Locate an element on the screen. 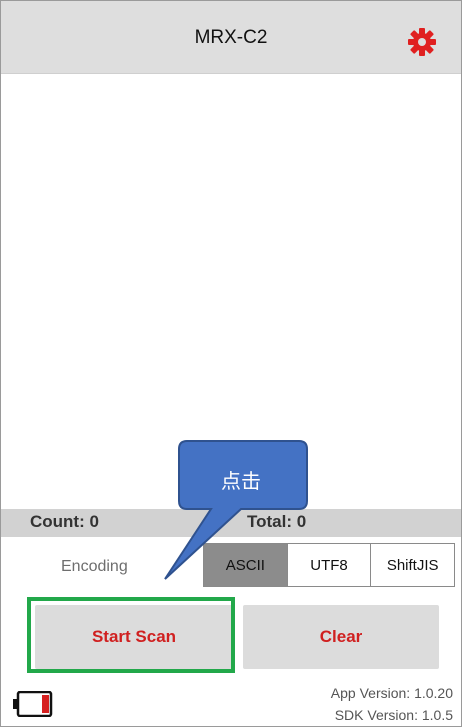 The image size is (462, 728). app-header: MRX-C2 is located at coordinates (231, 37).